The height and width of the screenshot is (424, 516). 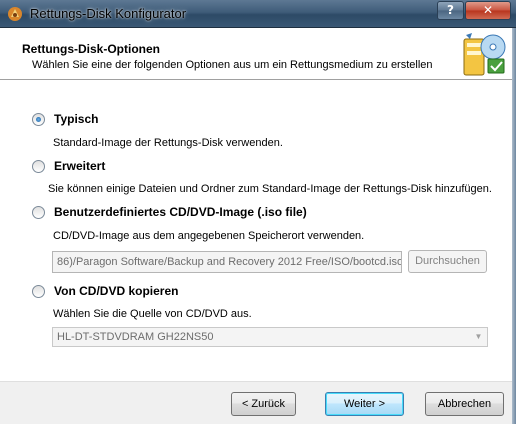 I want to click on option-copy-cd-description: Wählen Sie die Quelle von CD/DVD aus., so click(x=152, y=314).